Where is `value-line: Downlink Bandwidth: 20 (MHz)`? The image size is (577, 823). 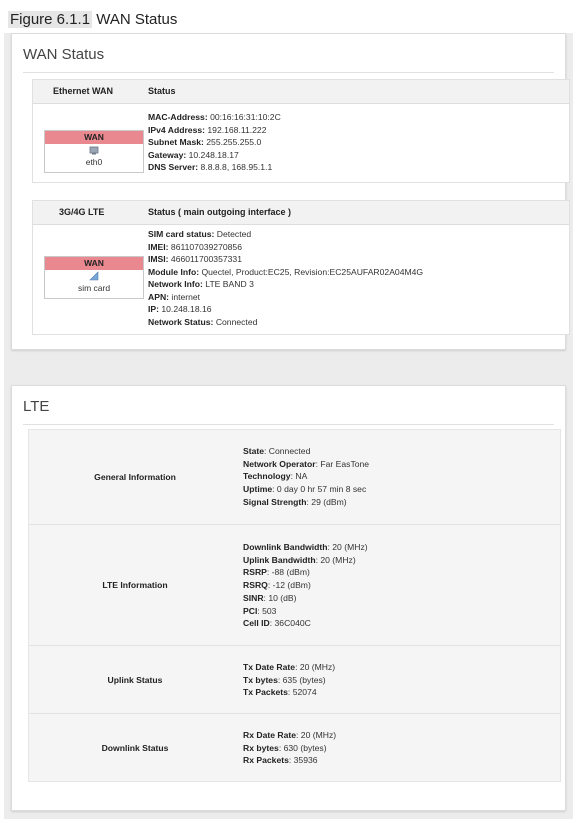 value-line: Downlink Bandwidth: 20 (MHz) is located at coordinates (305, 547).